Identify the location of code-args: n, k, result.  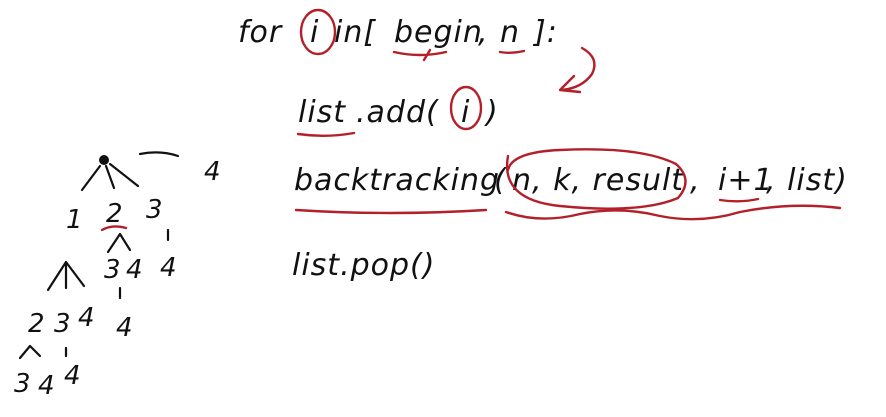
(598, 180).